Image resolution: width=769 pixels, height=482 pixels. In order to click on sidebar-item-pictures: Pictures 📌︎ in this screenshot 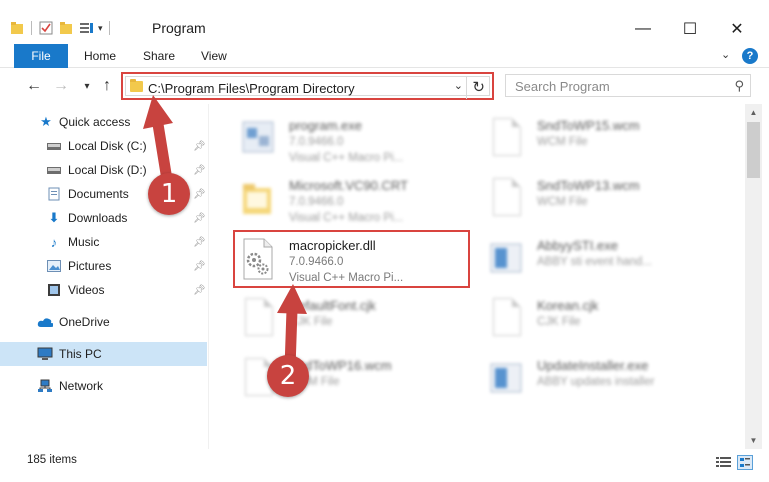, I will do `click(103, 266)`.